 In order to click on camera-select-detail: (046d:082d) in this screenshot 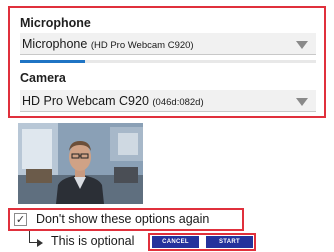, I will do `click(178, 102)`.